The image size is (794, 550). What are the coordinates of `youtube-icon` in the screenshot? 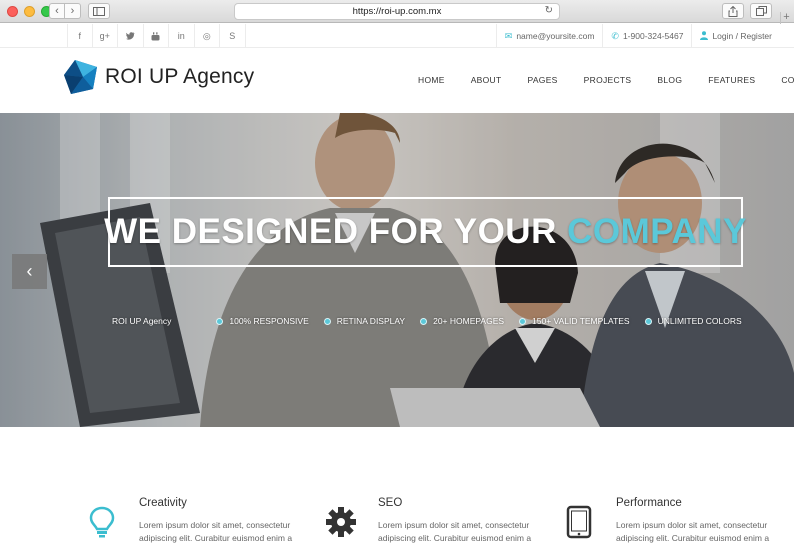 It's located at (156, 36).